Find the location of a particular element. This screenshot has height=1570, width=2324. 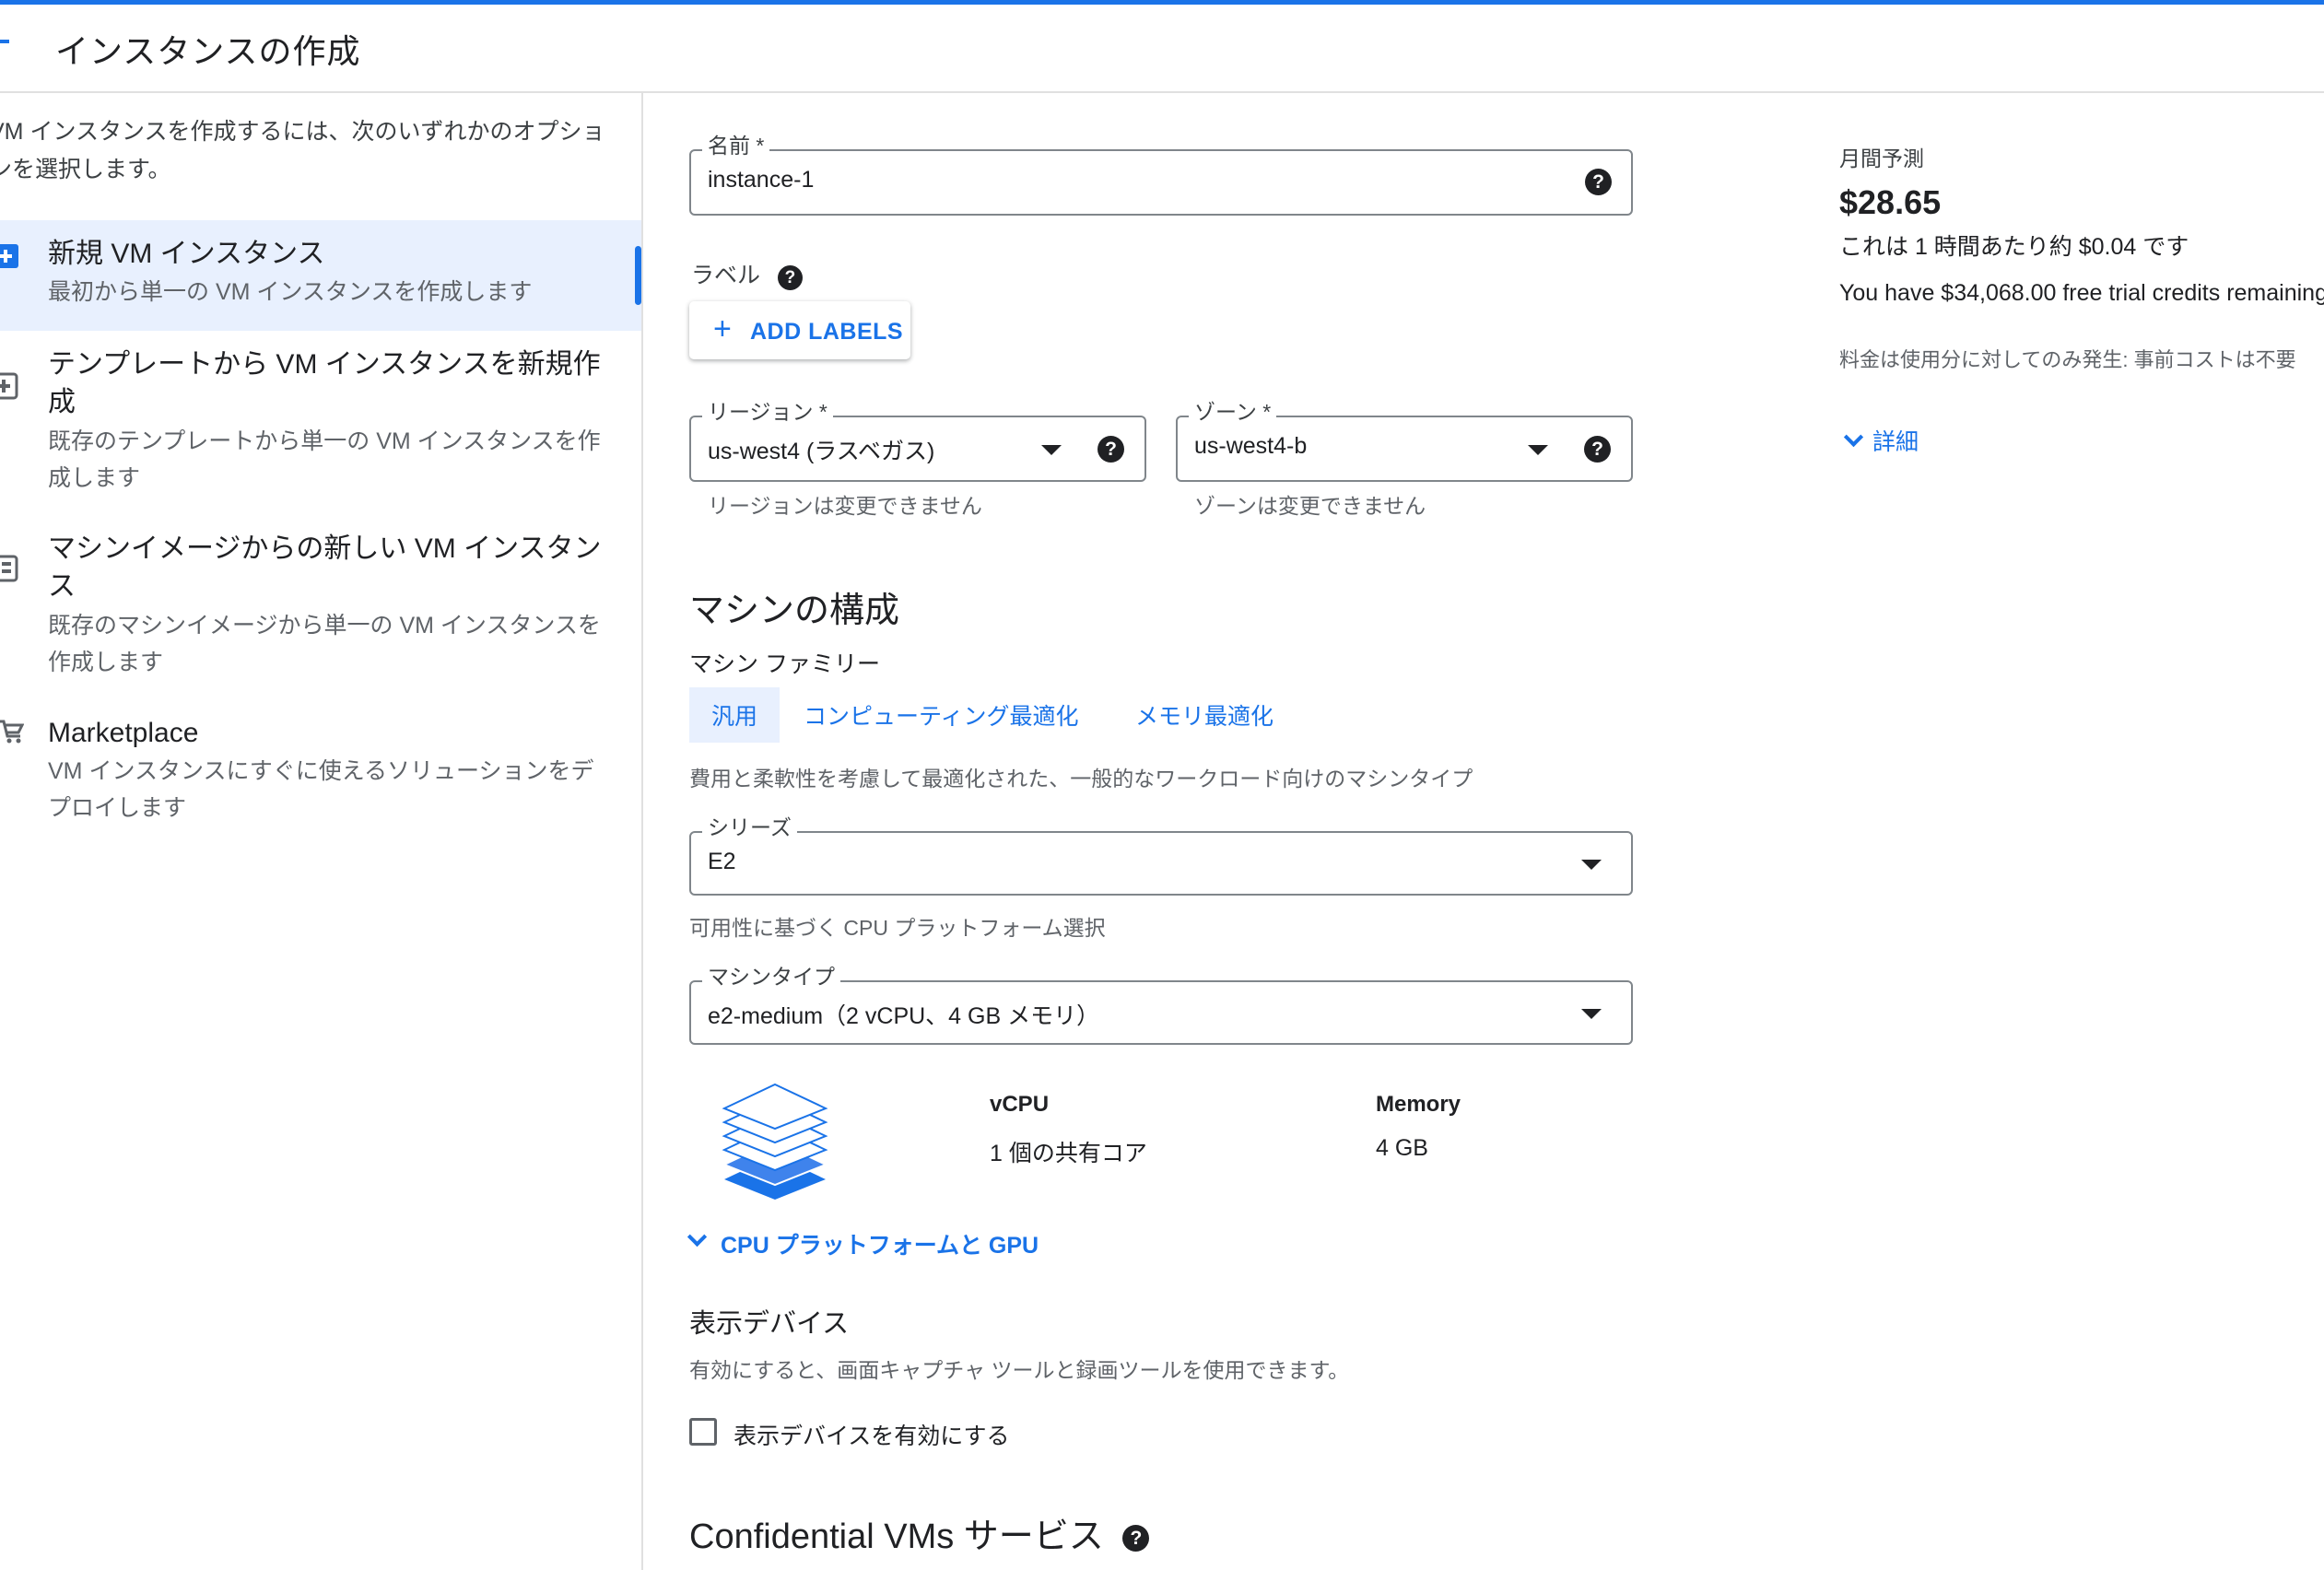

billing-note: 料金は使用分に対してのみ発生: 事前コストは不要 is located at coordinates (2067, 359).